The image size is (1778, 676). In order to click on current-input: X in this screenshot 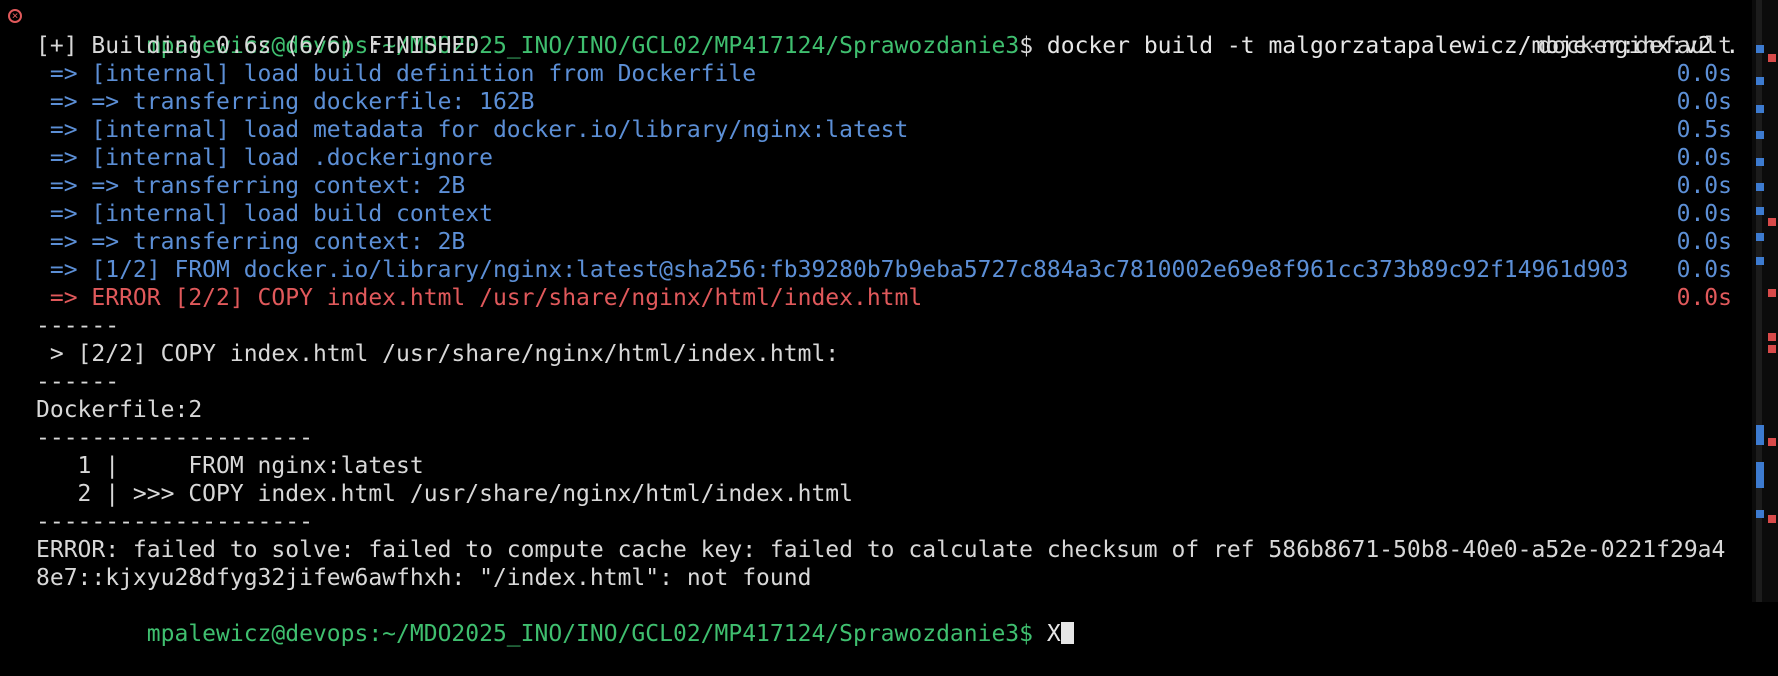, I will do `click(1054, 634)`.